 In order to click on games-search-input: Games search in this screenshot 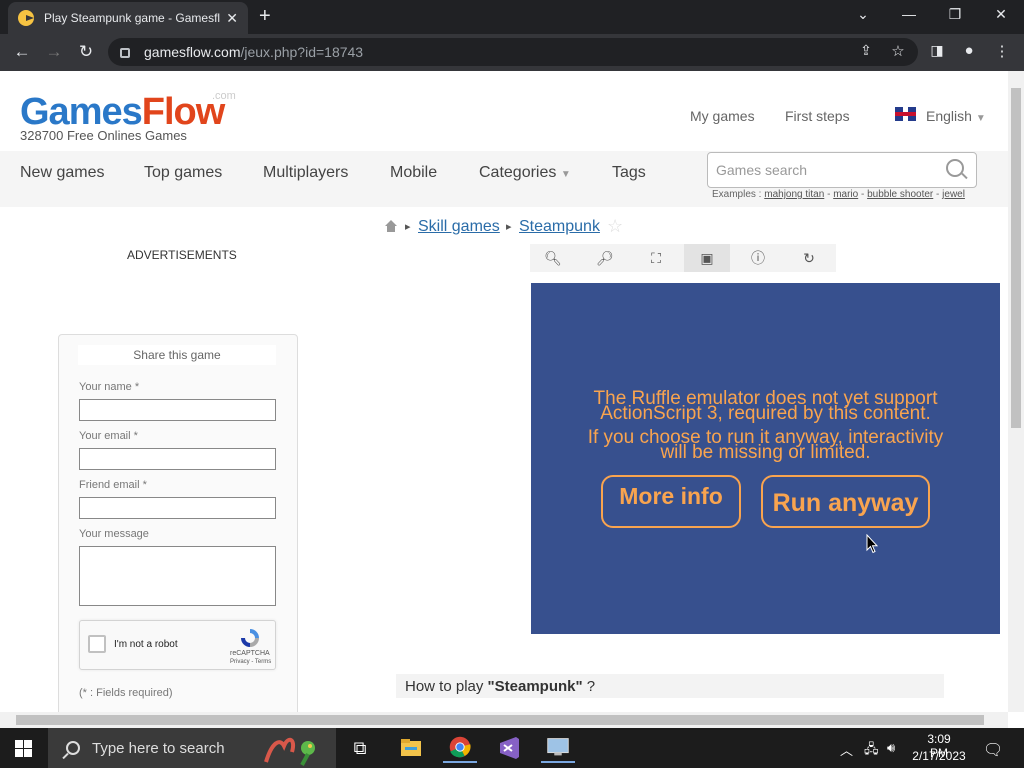, I will do `click(842, 170)`.